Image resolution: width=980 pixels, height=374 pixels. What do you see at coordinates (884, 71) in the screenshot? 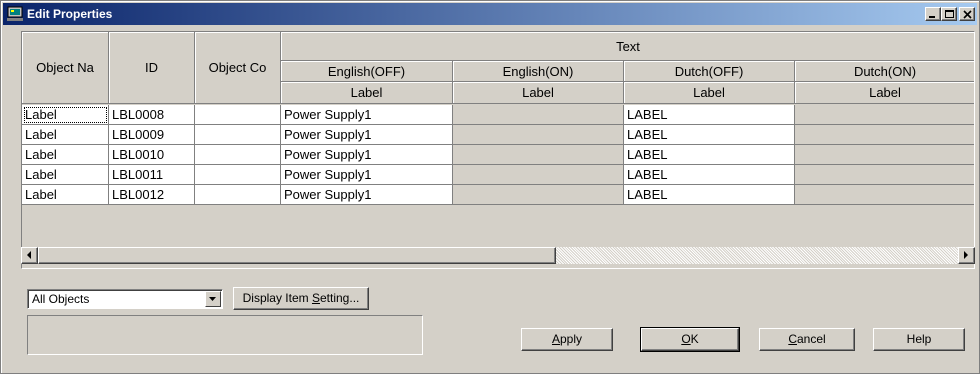
I see `header-lang: Dutch(ON)` at bounding box center [884, 71].